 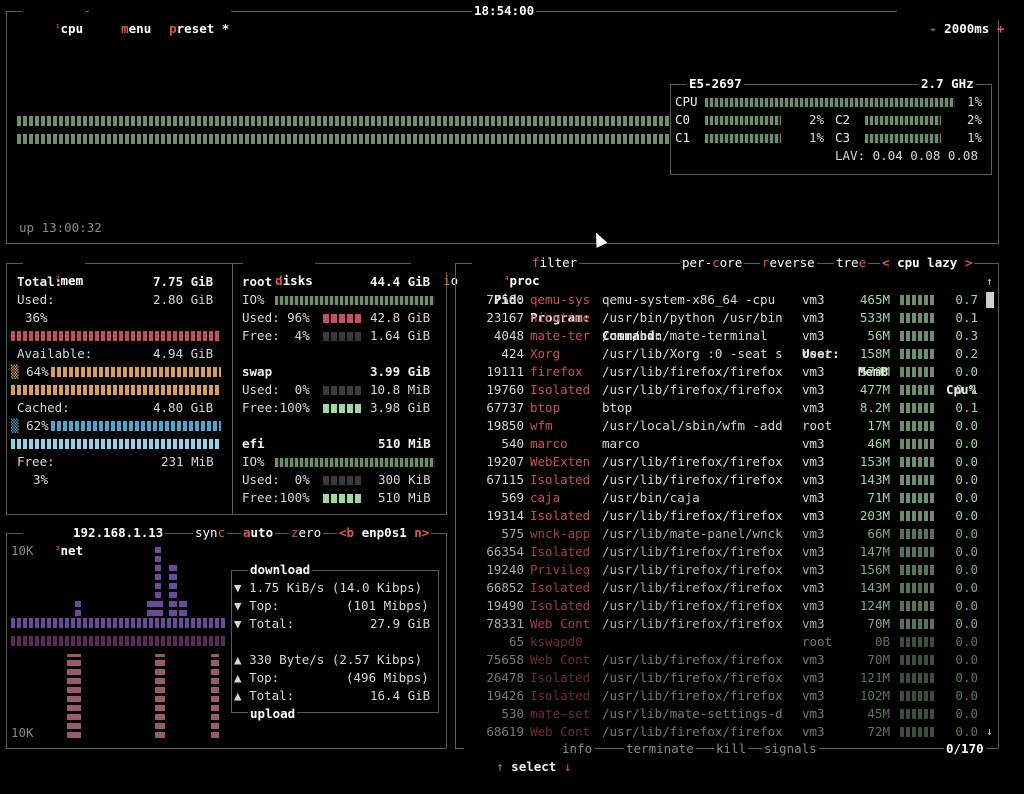 I want to click on scroll-down-icon: ↓, so click(x=989, y=732).